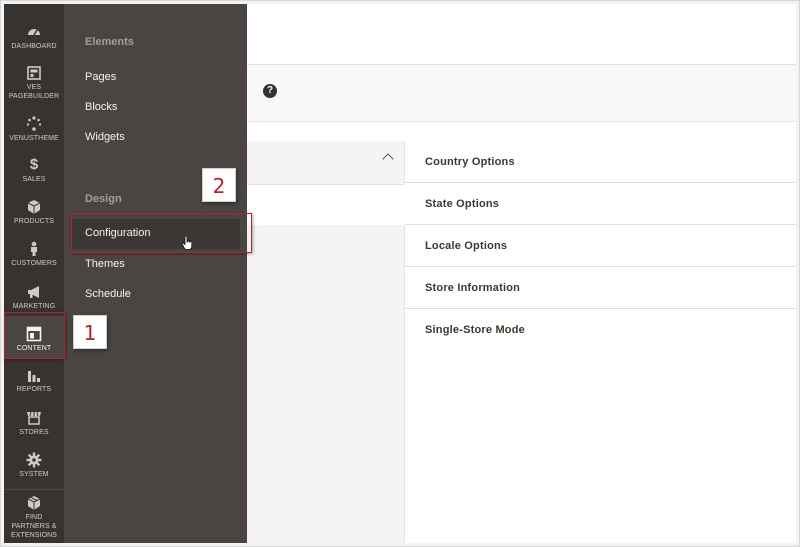 The width and height of the screenshot is (800, 547). What do you see at coordinates (34, 306) in the screenshot?
I see `nav-label: MARKETING` at bounding box center [34, 306].